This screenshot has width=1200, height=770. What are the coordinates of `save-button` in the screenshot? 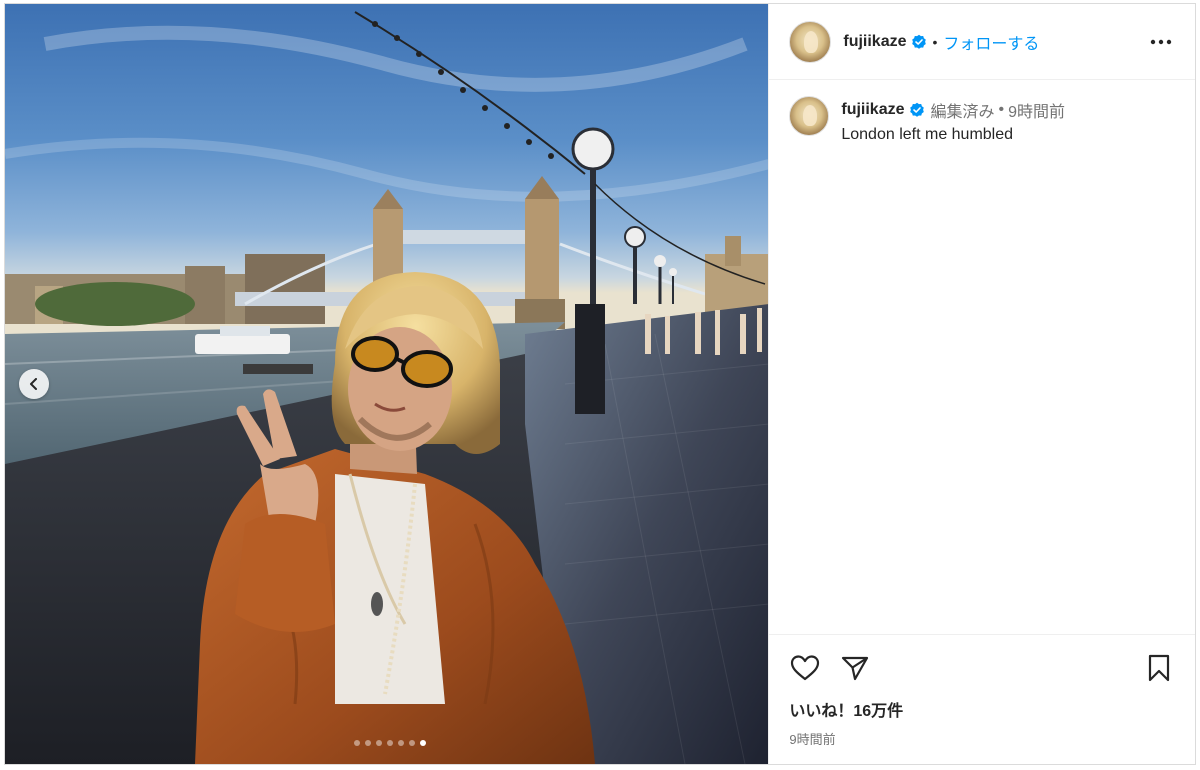 It's located at (1159, 668).